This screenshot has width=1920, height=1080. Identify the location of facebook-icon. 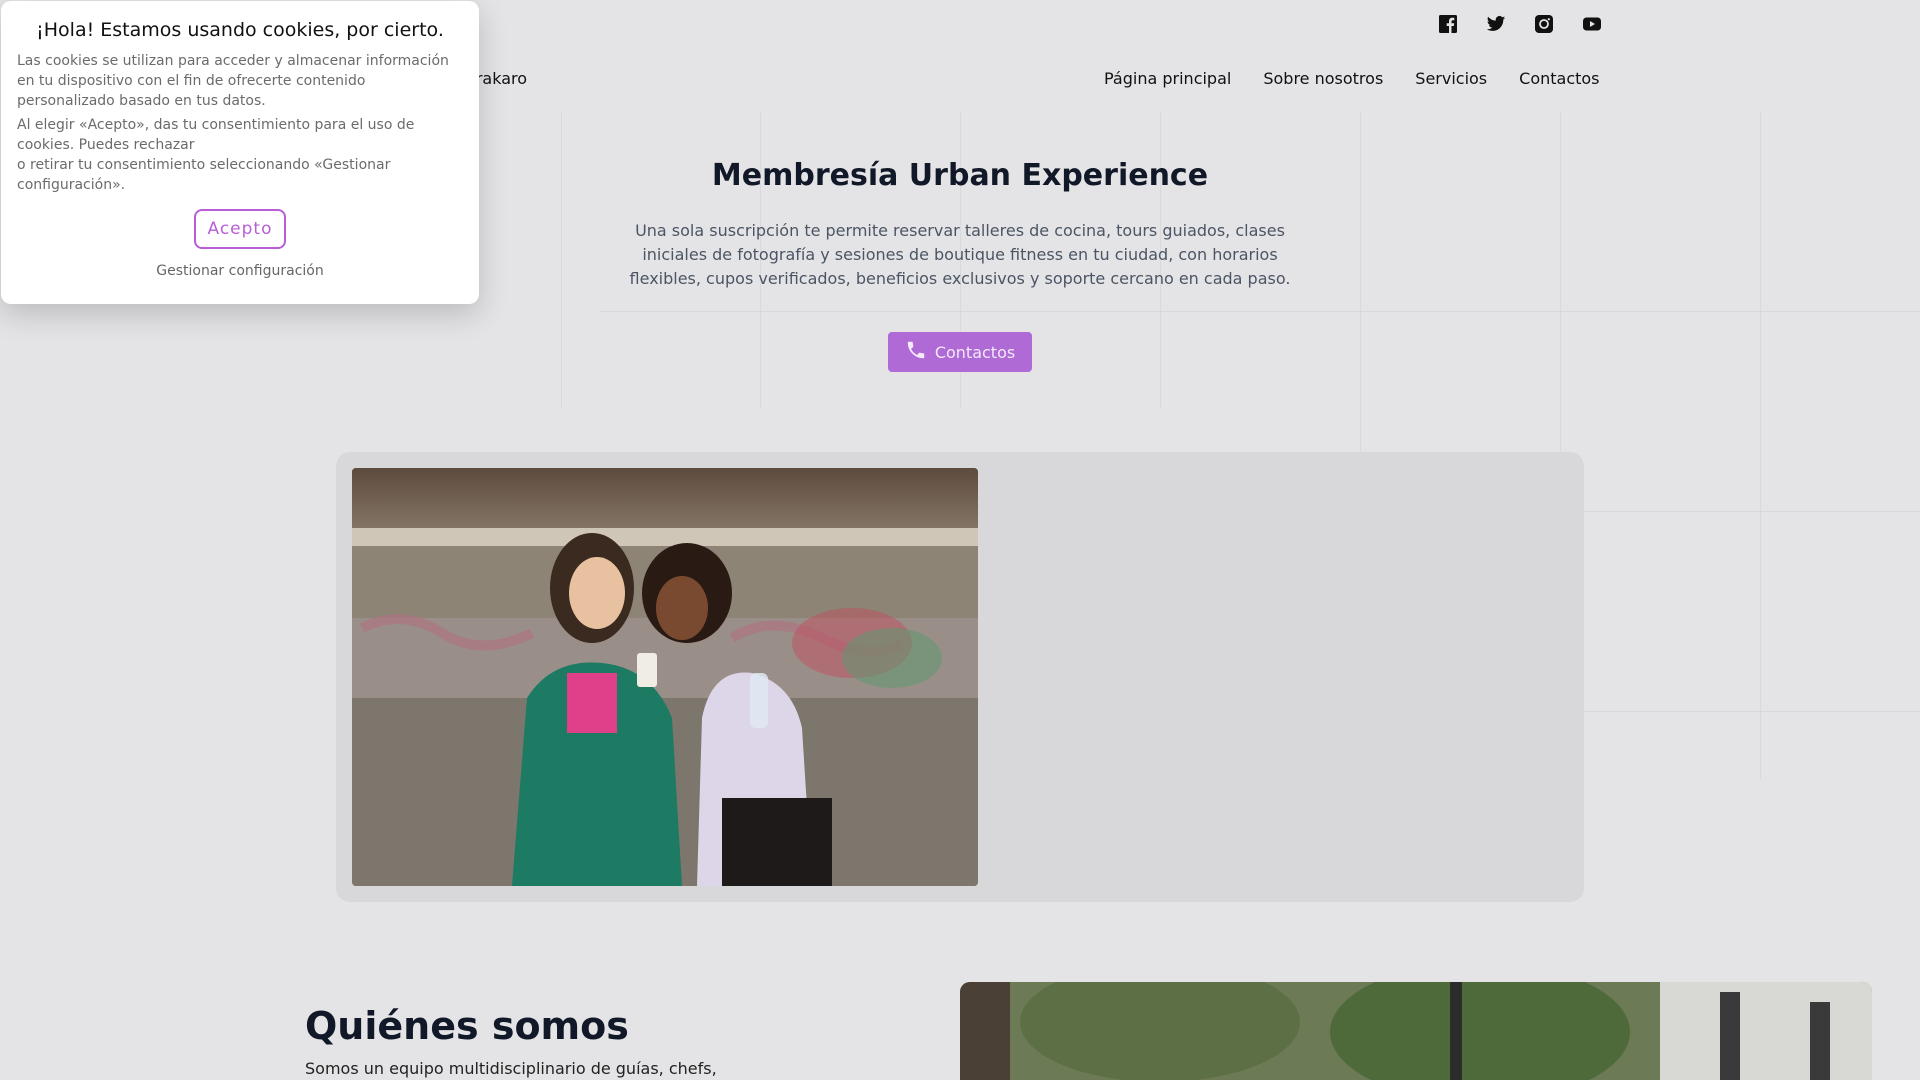
(1448, 24).